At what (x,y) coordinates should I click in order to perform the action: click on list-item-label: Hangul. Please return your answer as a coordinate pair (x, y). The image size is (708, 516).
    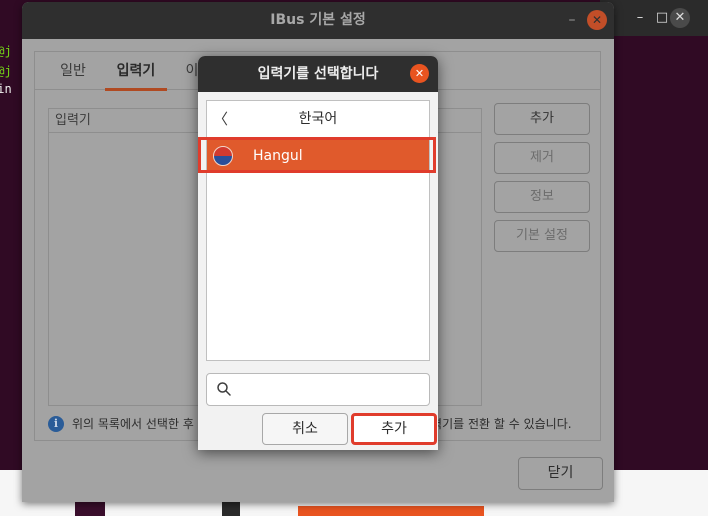
    Looking at the image, I should click on (278, 156).